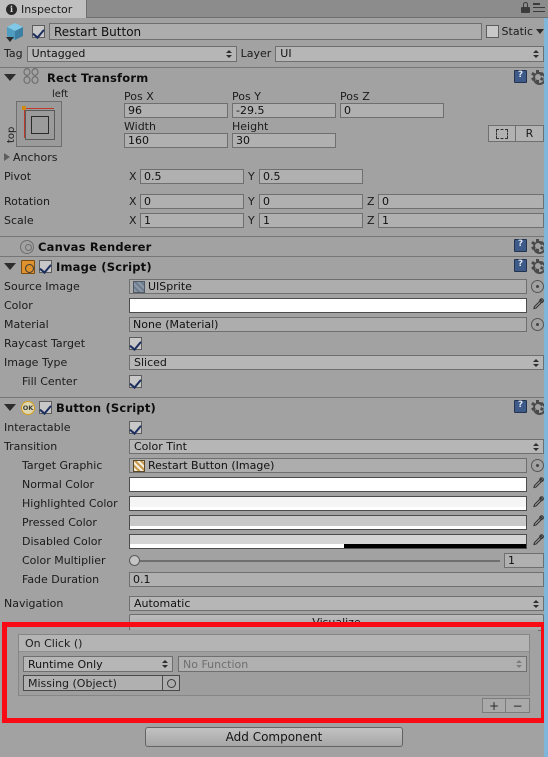 The width and height of the screenshot is (548, 757). Describe the element at coordinates (537, 324) in the screenshot. I see `material-object-picker` at that location.